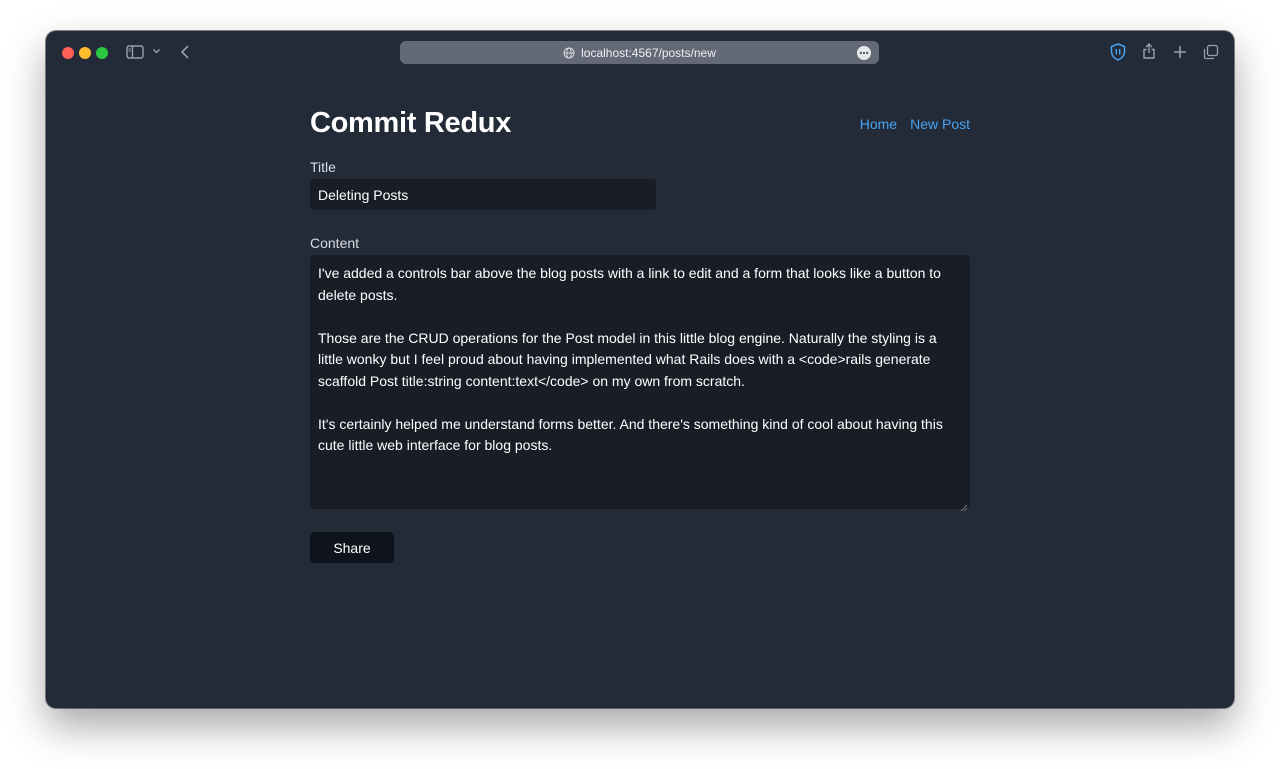 This screenshot has width=1280, height=769. What do you see at coordinates (964, 508) in the screenshot?
I see `resize-handle-icon` at bounding box center [964, 508].